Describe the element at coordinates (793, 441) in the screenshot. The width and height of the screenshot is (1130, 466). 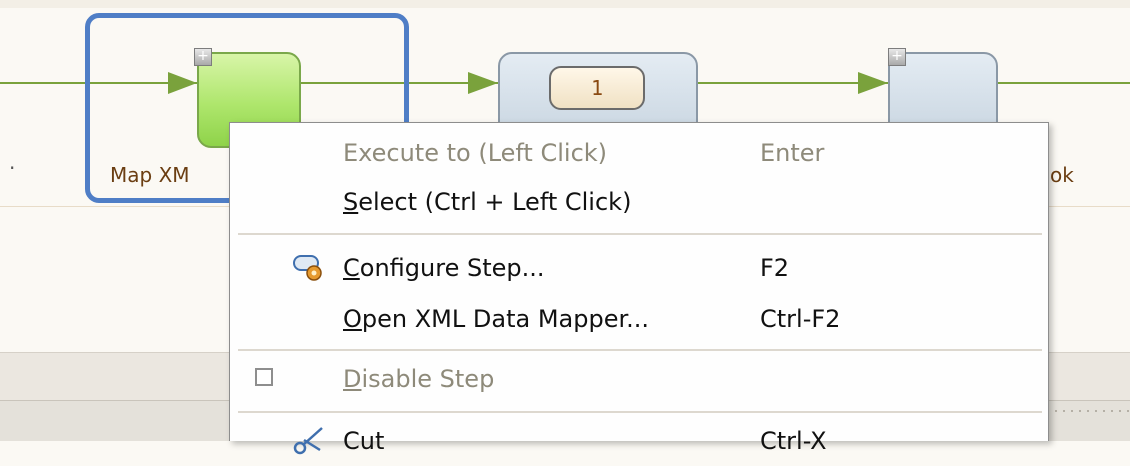
I see `menu-item-shortcut: Ctrl-X` at that location.